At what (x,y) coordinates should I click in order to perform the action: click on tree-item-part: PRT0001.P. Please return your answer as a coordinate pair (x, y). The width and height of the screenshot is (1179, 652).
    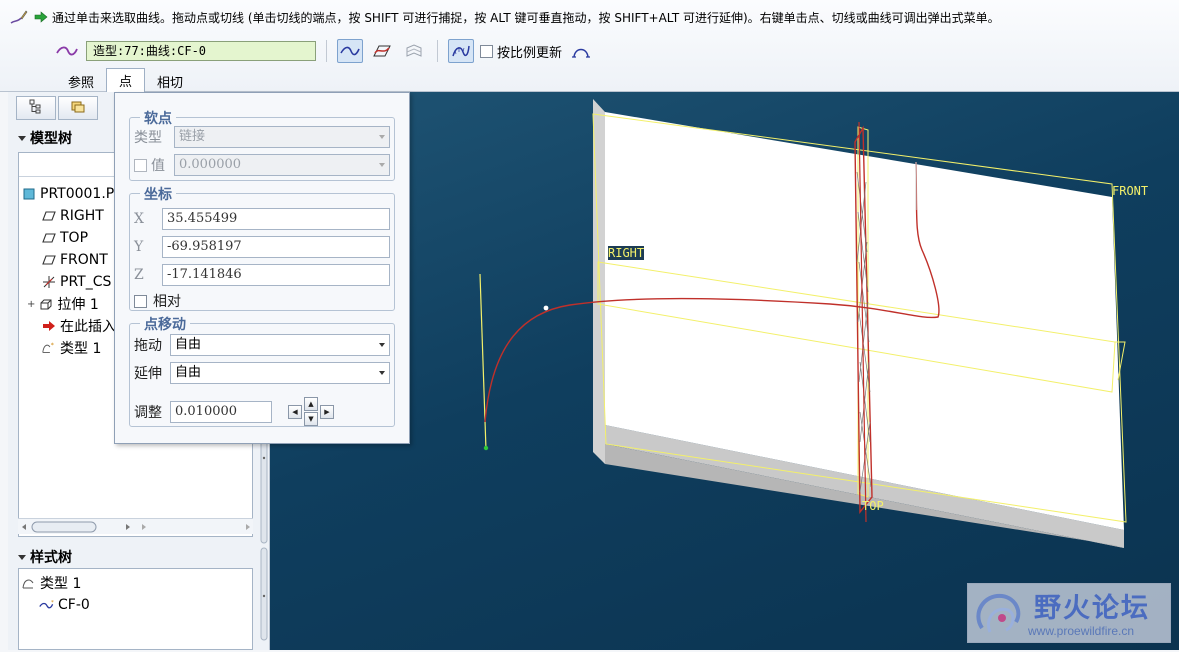
    Looking at the image, I should click on (67, 194).